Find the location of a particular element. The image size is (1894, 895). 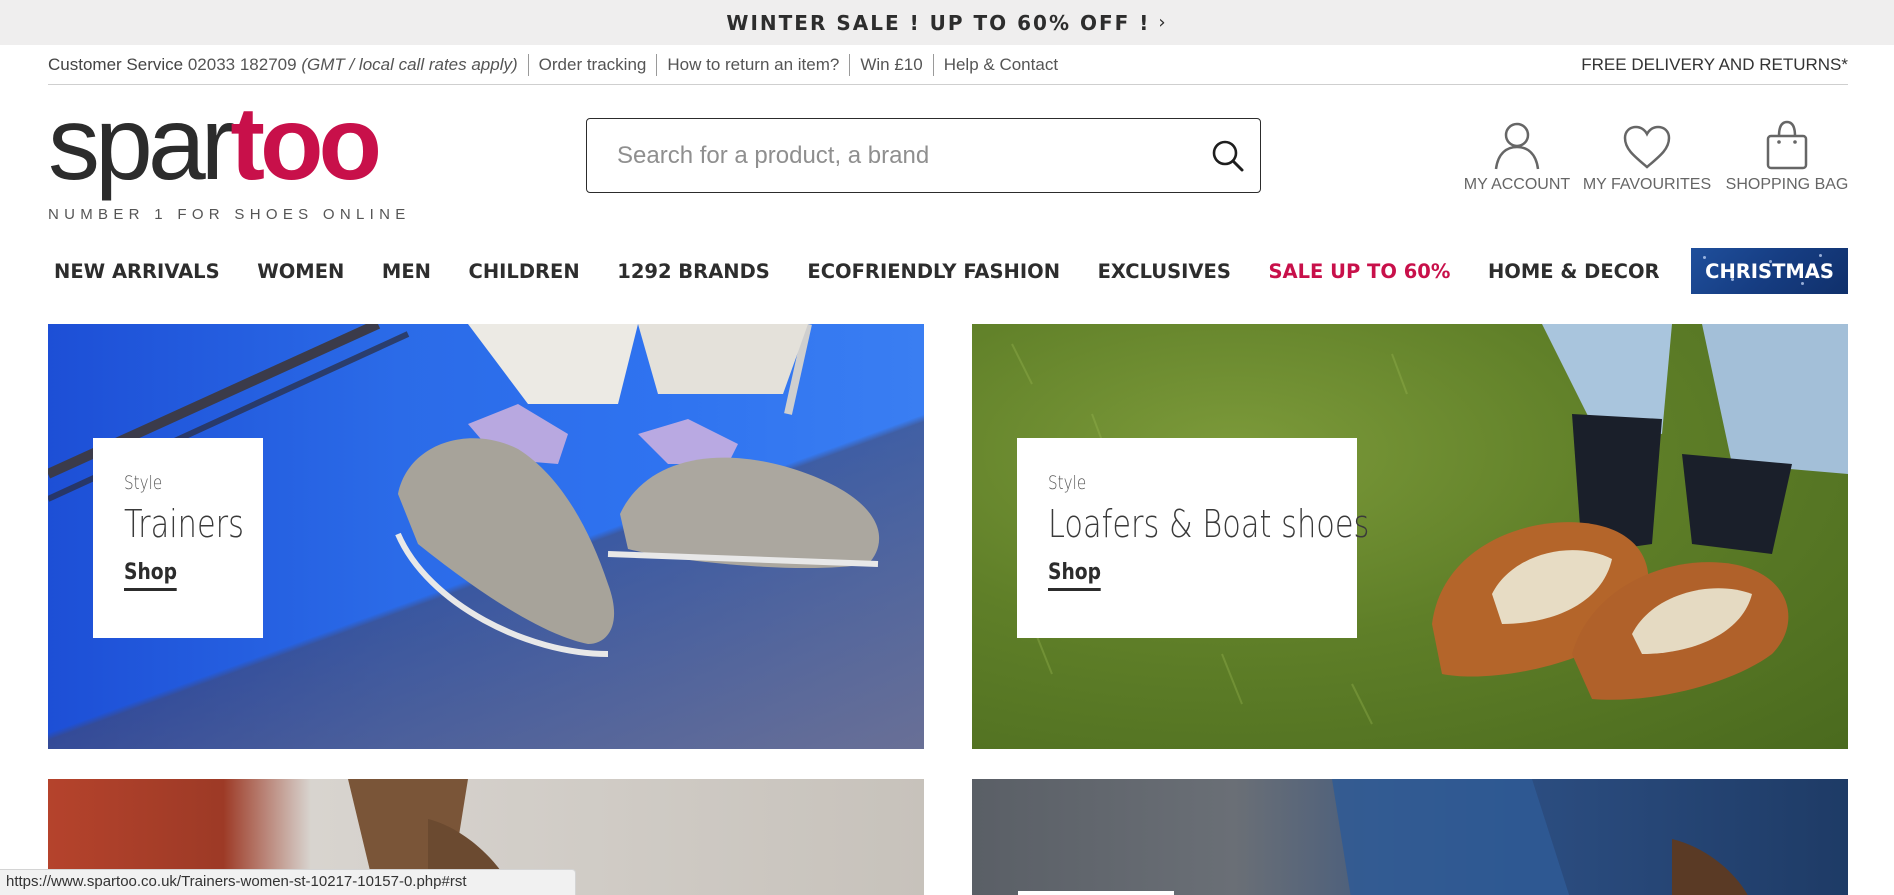

shop-loafers-link: Shop is located at coordinates (1075, 575).